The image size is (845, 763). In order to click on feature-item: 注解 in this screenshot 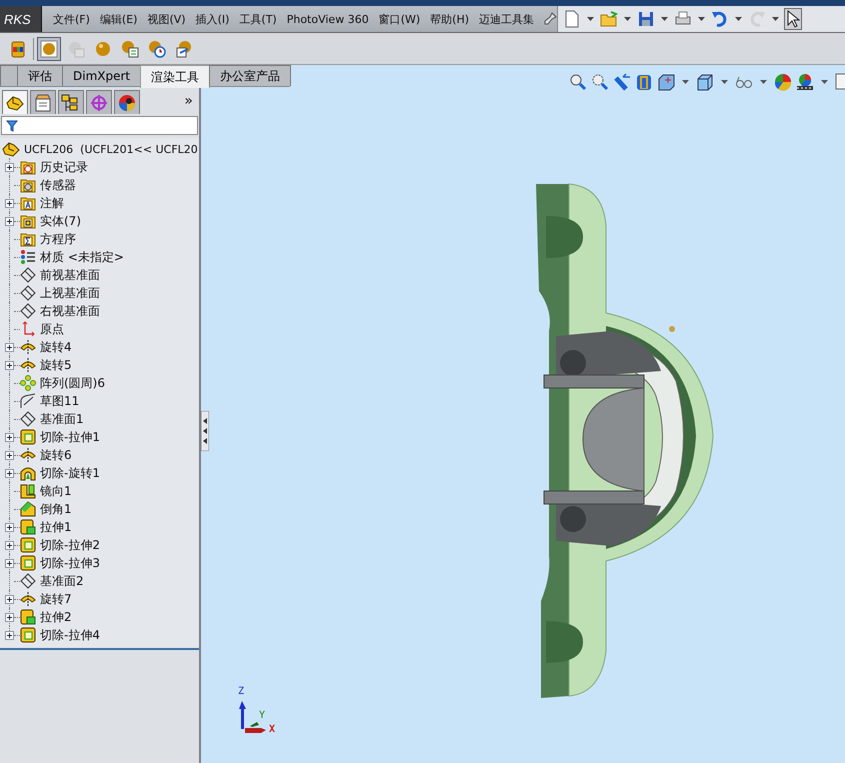, I will do `click(52, 203)`.